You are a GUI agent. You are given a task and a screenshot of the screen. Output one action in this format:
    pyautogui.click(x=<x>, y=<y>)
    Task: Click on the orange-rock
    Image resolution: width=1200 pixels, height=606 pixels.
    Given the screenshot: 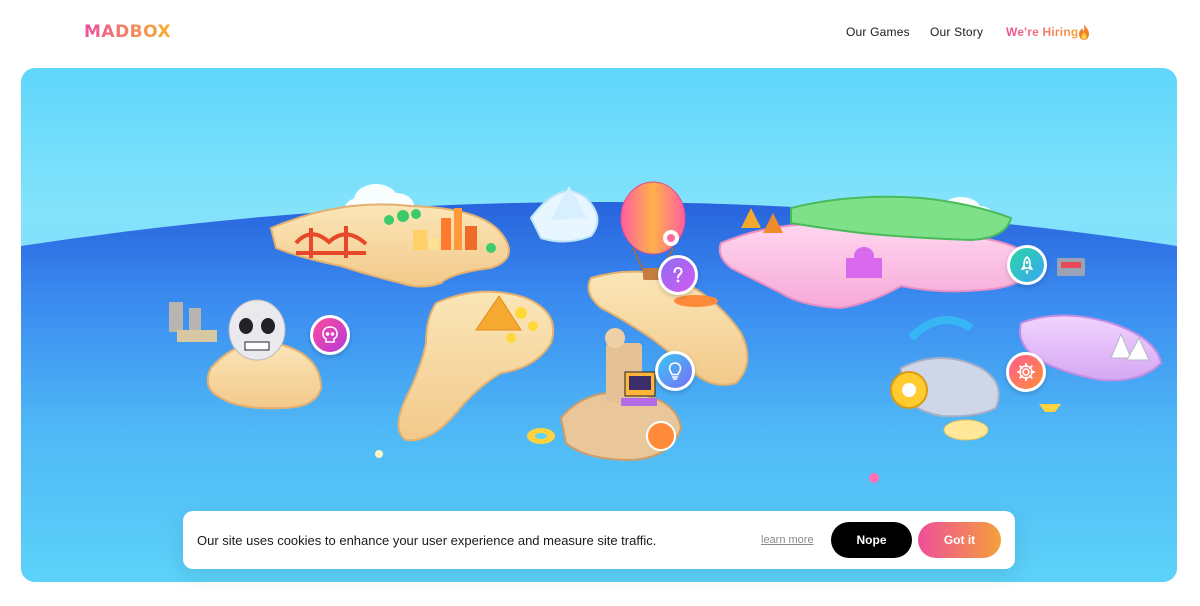 What is the action you would take?
    pyautogui.click(x=696, y=301)
    